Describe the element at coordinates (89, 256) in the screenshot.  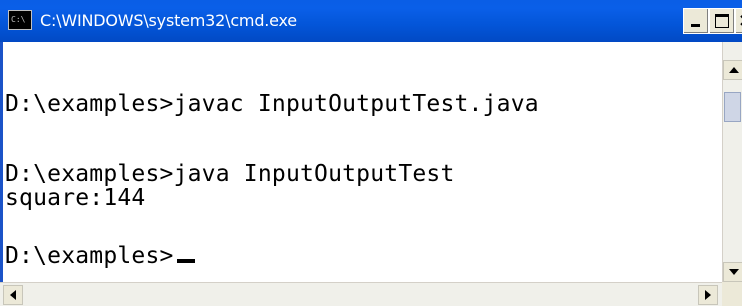
I see `console-prompt: D:\examples>` at that location.